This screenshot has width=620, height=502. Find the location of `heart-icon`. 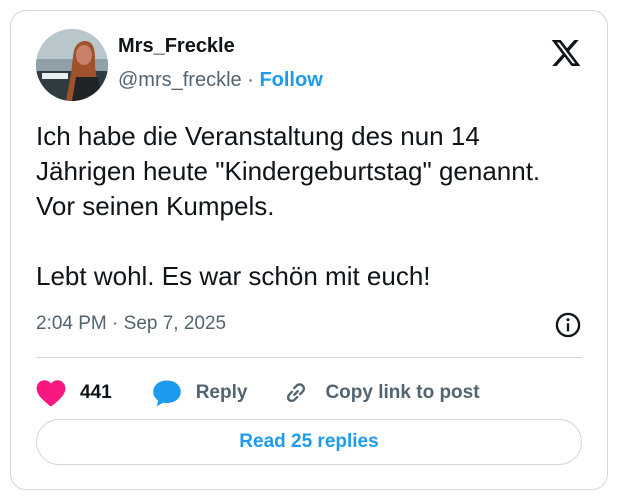

heart-icon is located at coordinates (51, 393).